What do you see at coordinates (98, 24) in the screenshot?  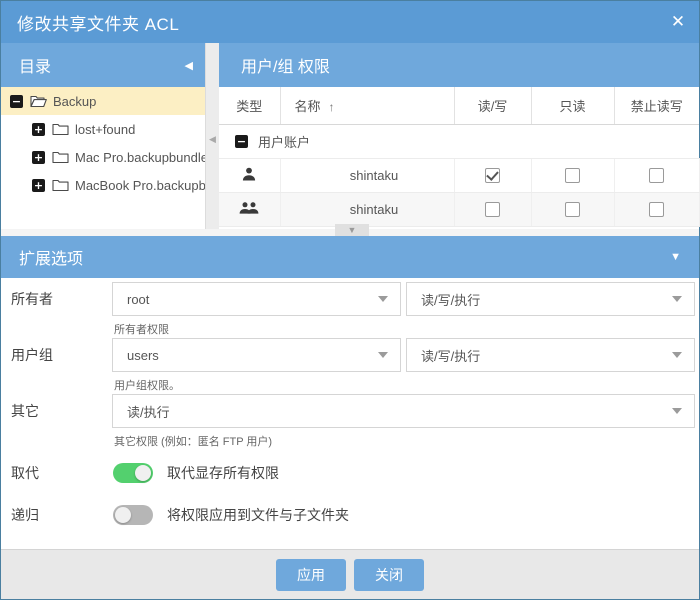 I see `dialog-title: 修改共享文件夹 ACL` at bounding box center [98, 24].